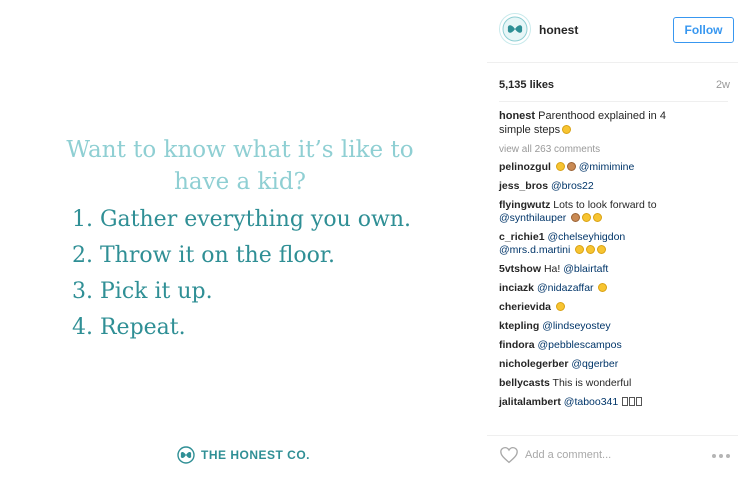  What do you see at coordinates (594, 364) in the screenshot?
I see `comment-mention: @qgerber` at bounding box center [594, 364].